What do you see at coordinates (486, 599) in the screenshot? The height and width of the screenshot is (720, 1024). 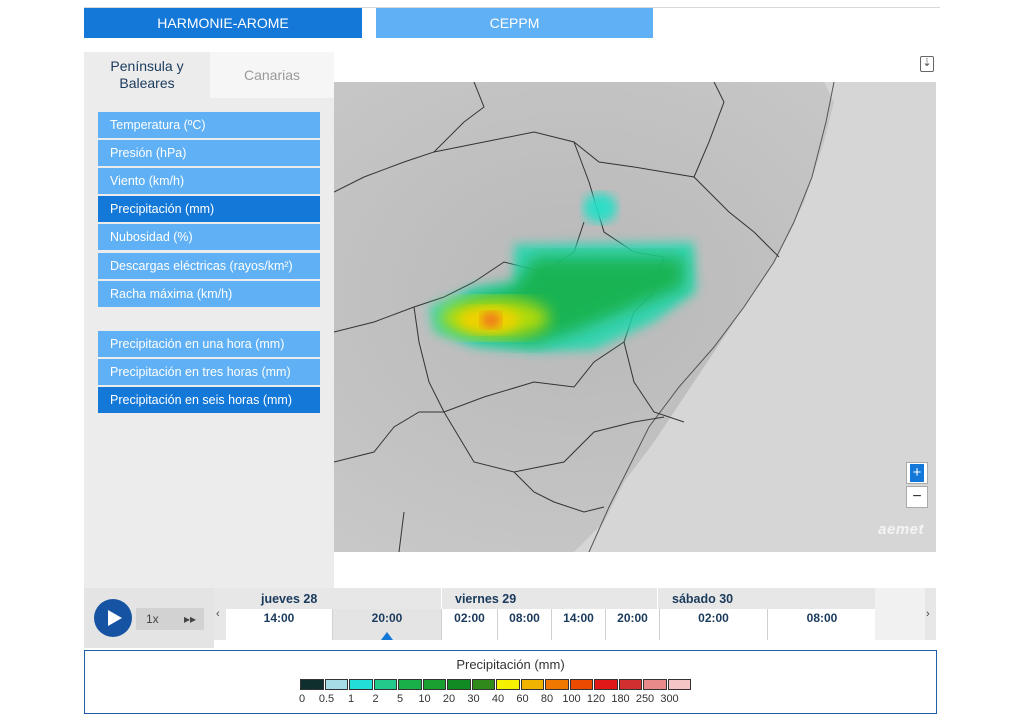 I see `day-label: viernes 29` at bounding box center [486, 599].